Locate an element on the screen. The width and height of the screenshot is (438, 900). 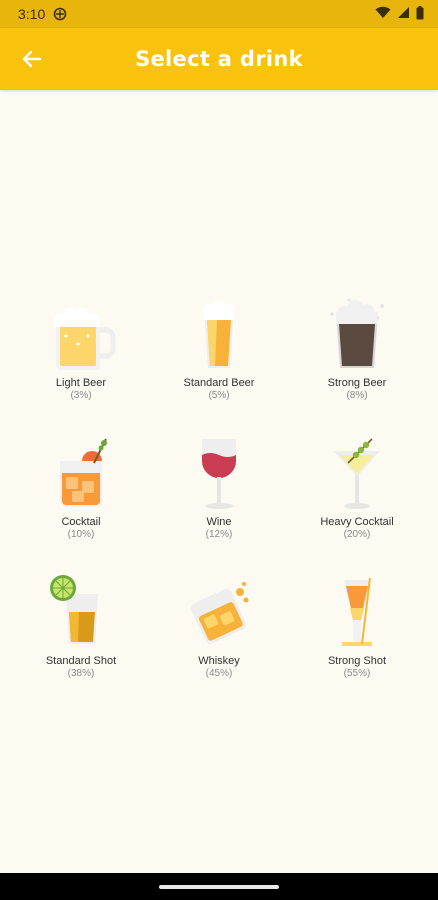
signal-icon is located at coordinates (403, 14).